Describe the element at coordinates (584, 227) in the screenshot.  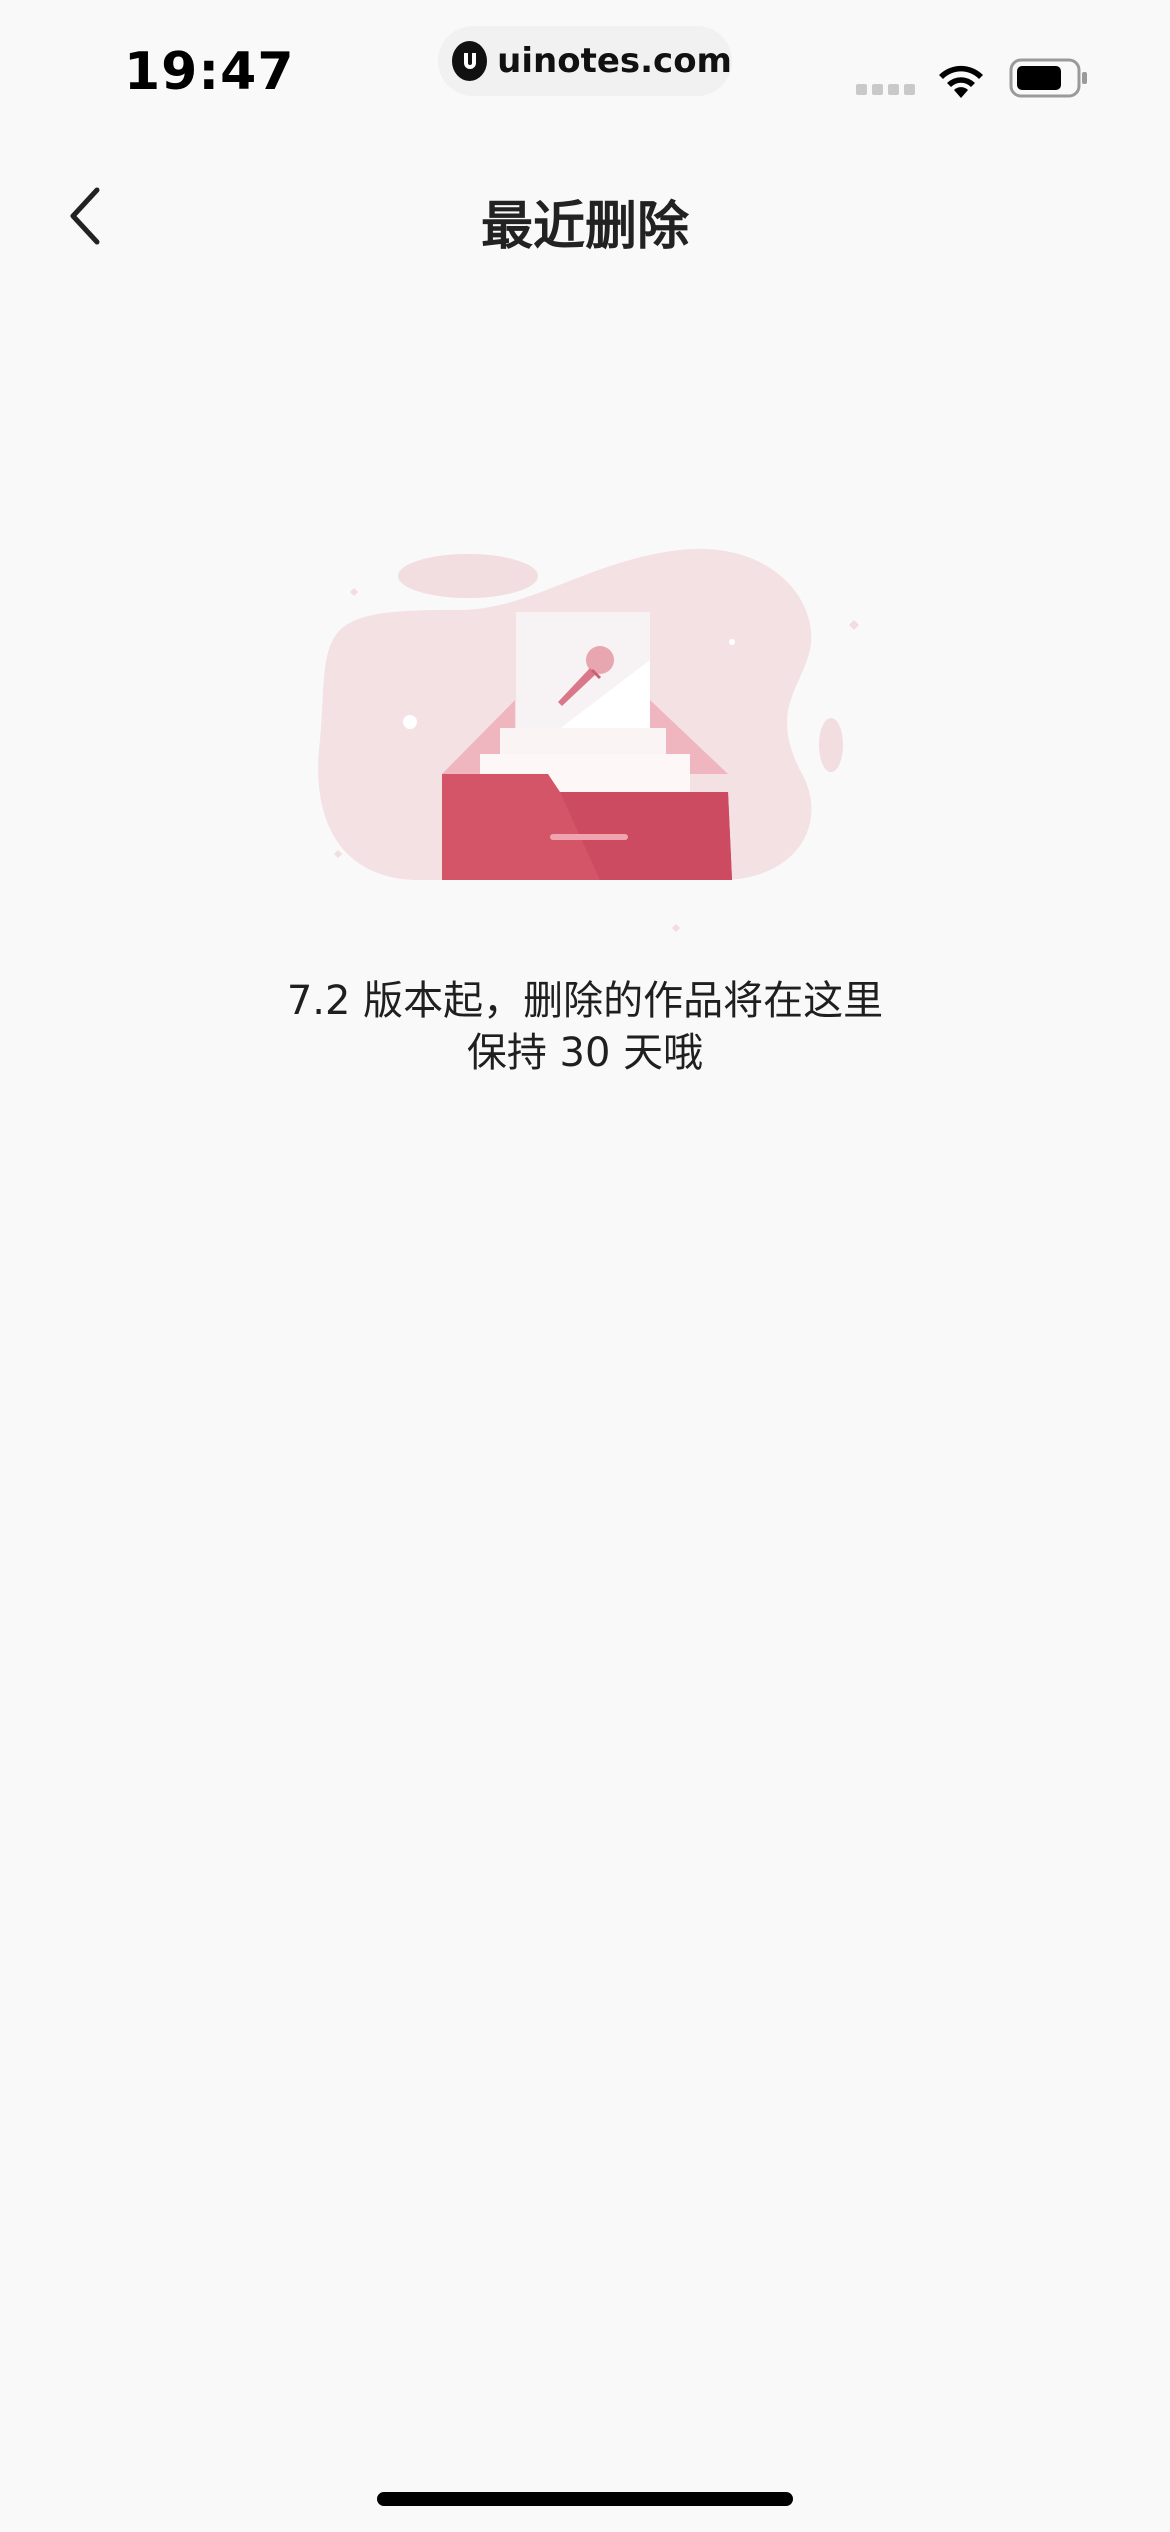
I see `page-title: 最近删除` at that location.